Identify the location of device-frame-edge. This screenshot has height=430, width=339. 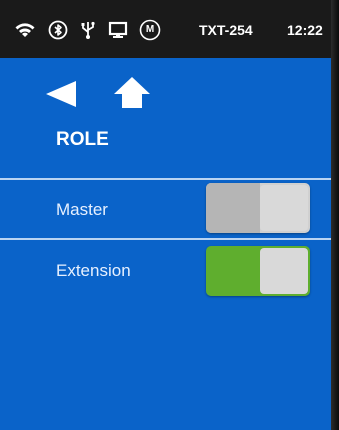
(335, 215).